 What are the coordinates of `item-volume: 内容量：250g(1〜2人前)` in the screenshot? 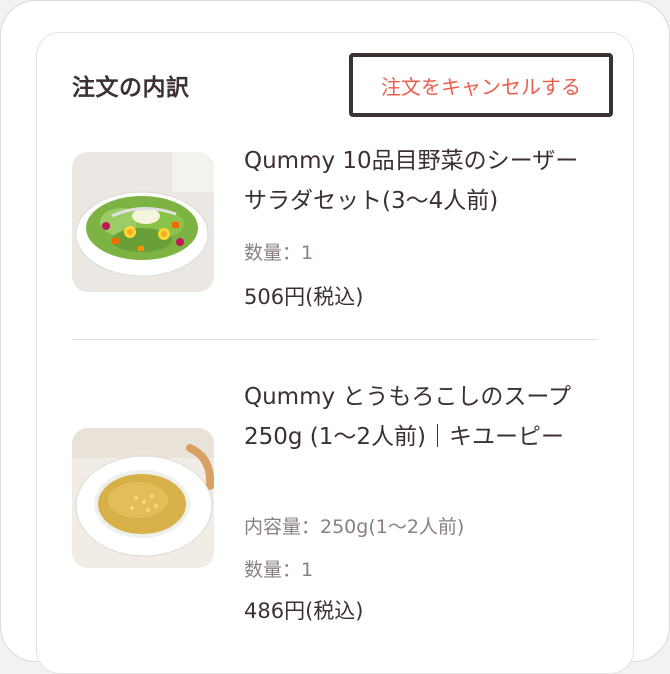 It's located at (354, 527).